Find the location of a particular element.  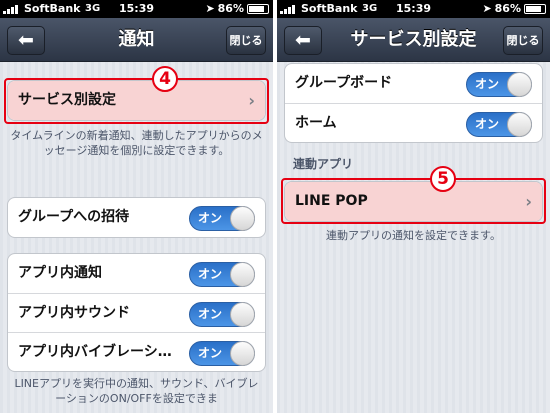

group-invite-row: グループへの招待 オン is located at coordinates (136, 217).